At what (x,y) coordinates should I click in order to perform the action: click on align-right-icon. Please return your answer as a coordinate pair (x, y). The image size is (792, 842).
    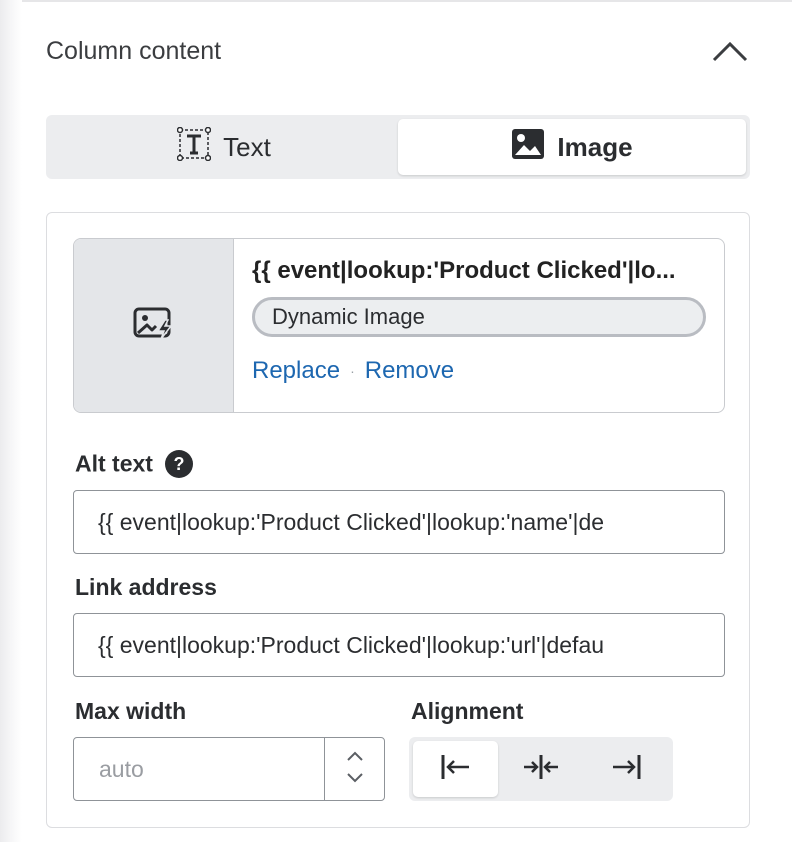
    Looking at the image, I should click on (626, 769).